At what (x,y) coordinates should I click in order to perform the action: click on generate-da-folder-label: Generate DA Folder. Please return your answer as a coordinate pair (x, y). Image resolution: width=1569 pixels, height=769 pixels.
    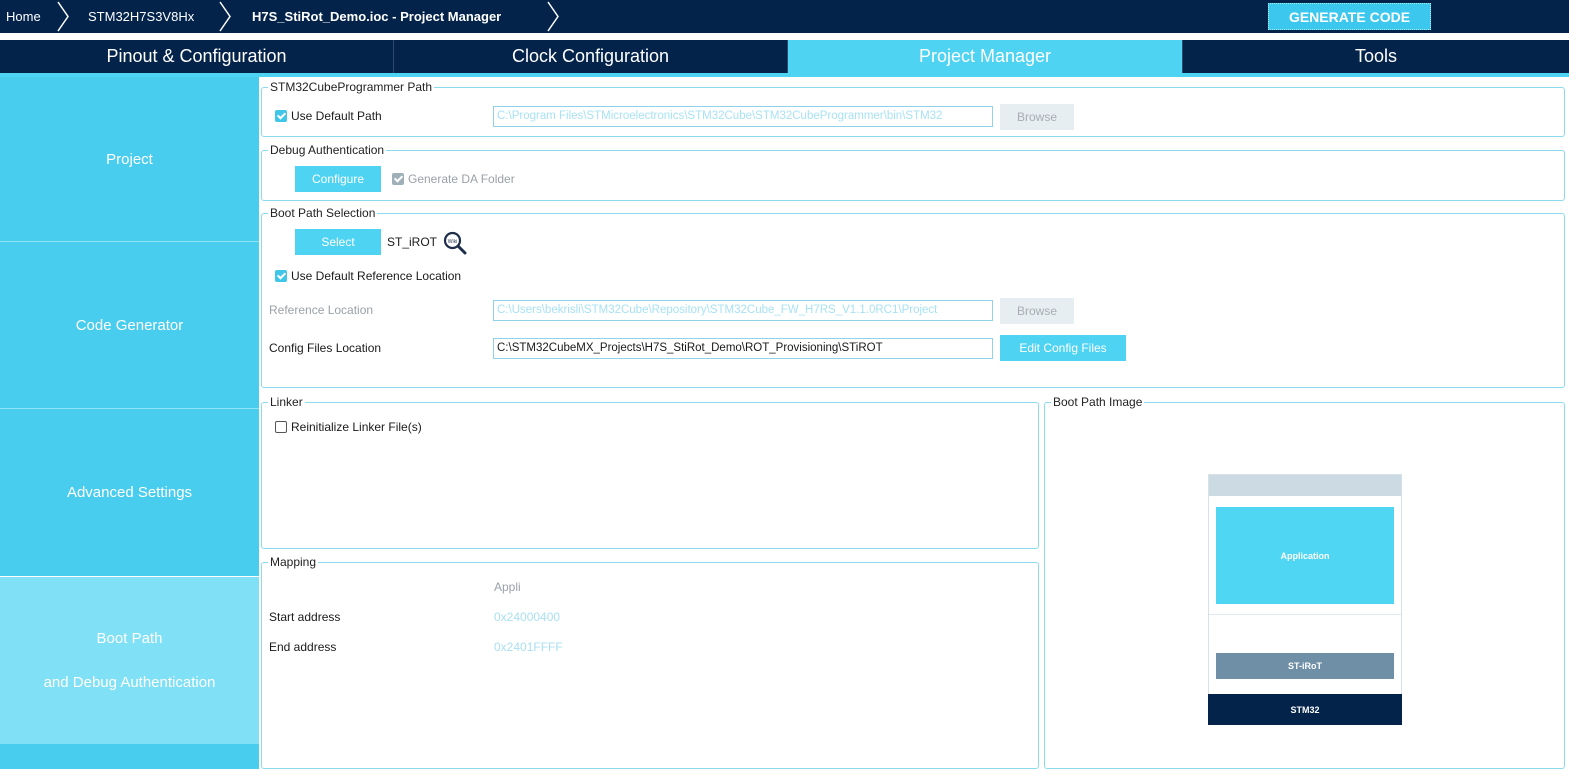
    Looking at the image, I should click on (461, 179).